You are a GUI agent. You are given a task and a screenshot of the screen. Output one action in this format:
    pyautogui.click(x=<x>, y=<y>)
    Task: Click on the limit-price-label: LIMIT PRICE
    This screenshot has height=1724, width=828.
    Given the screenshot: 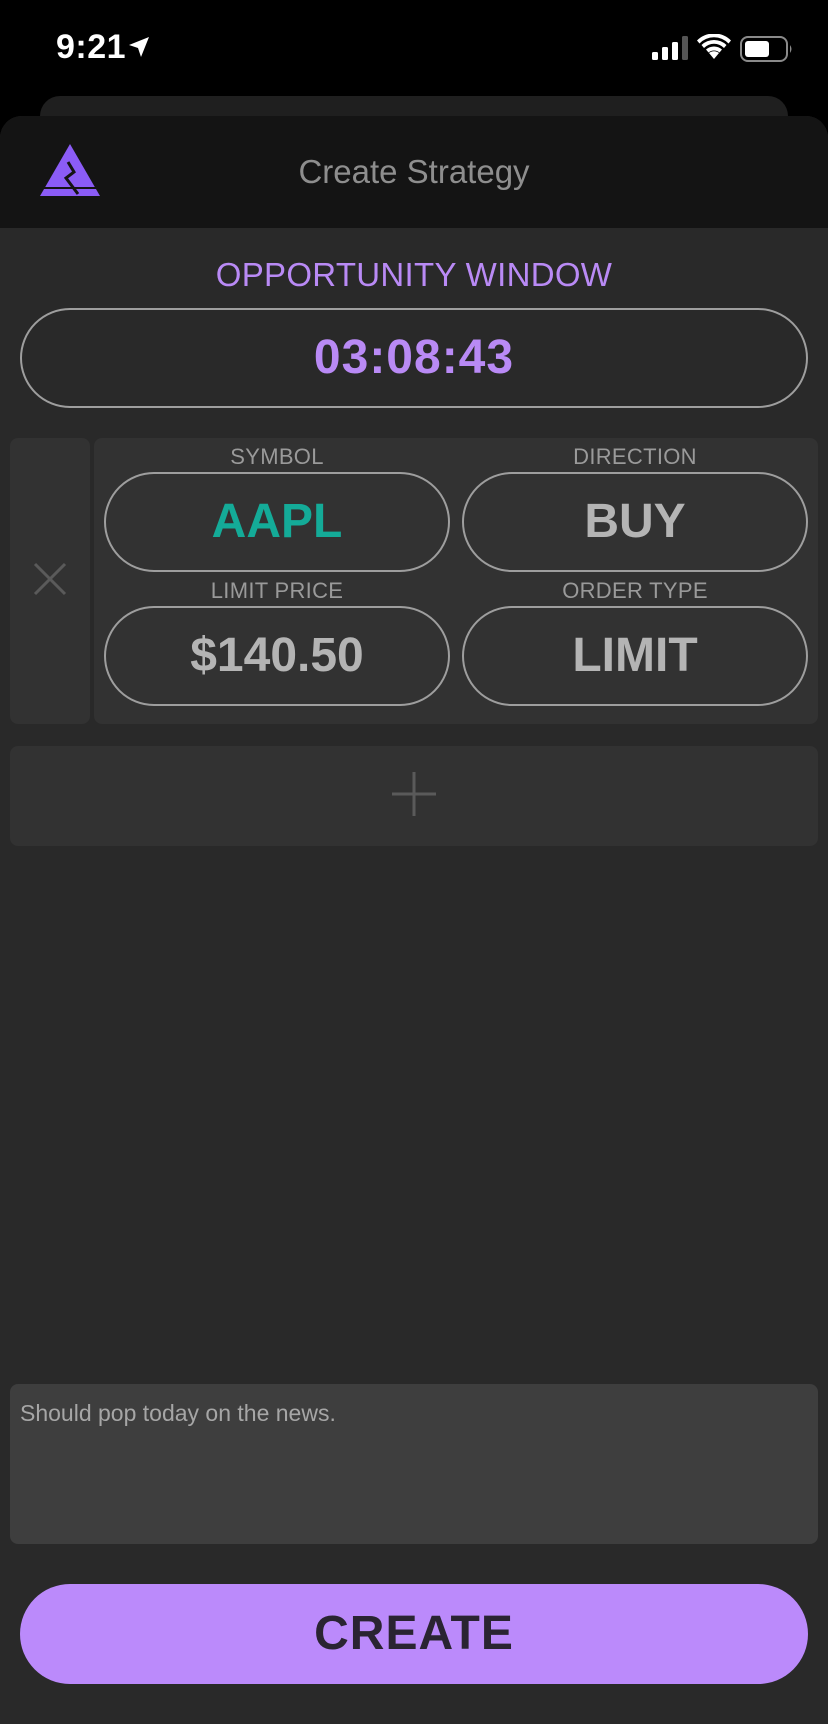 What is the action you would take?
    pyautogui.click(x=277, y=590)
    